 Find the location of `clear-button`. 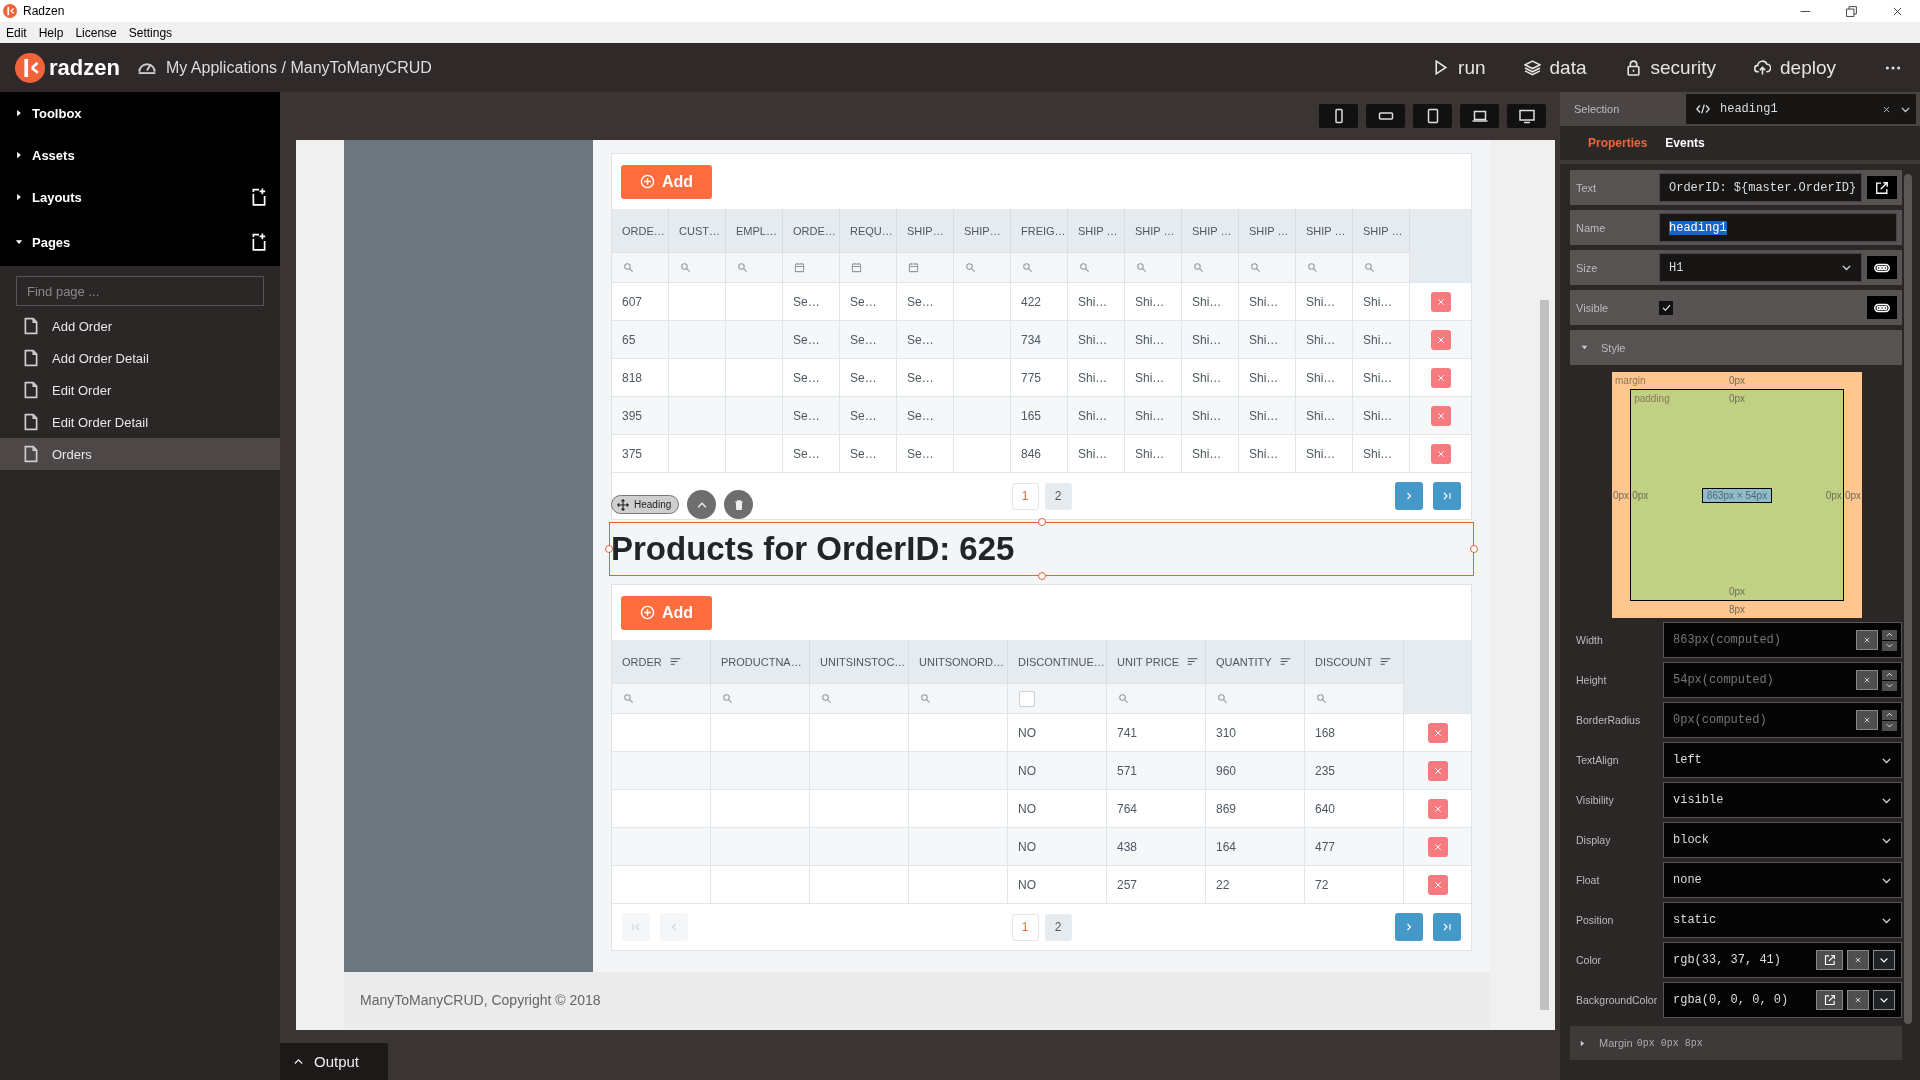

clear-button is located at coordinates (1858, 1000).